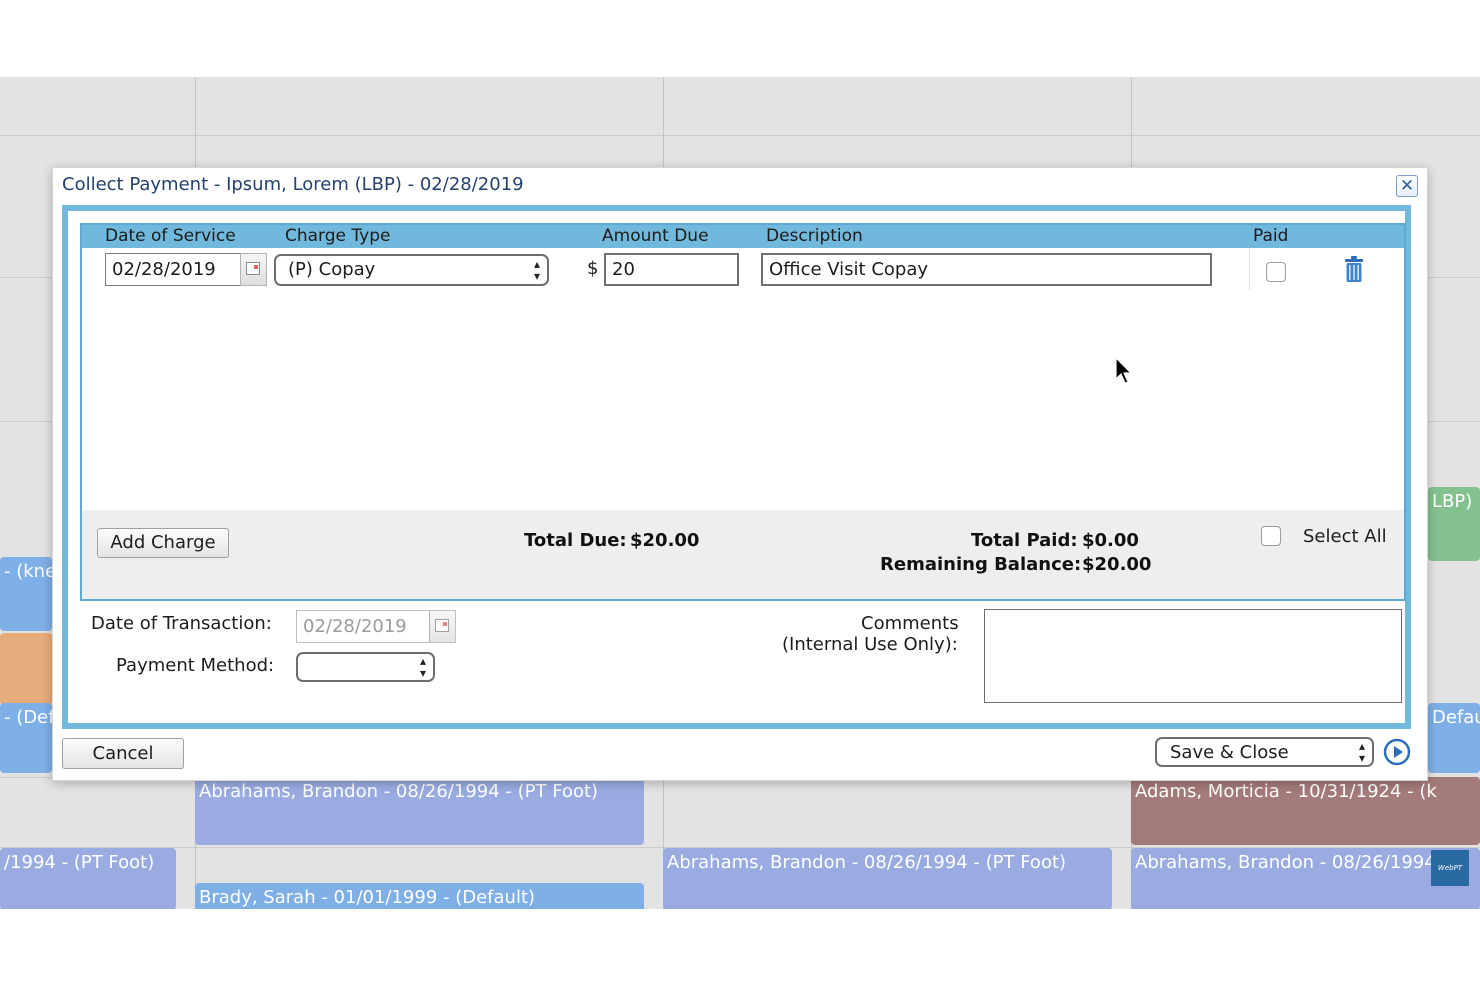  I want to click on cancel-button: Cancel, so click(123, 753).